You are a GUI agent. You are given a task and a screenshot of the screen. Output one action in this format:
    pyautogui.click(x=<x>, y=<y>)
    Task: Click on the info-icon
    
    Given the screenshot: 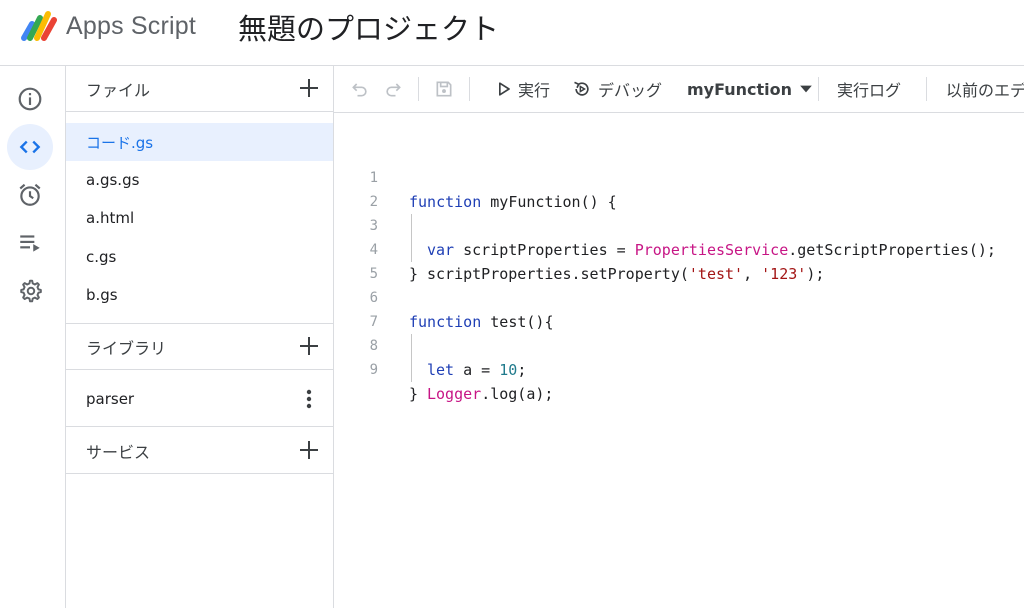 What is the action you would take?
    pyautogui.click(x=30, y=99)
    